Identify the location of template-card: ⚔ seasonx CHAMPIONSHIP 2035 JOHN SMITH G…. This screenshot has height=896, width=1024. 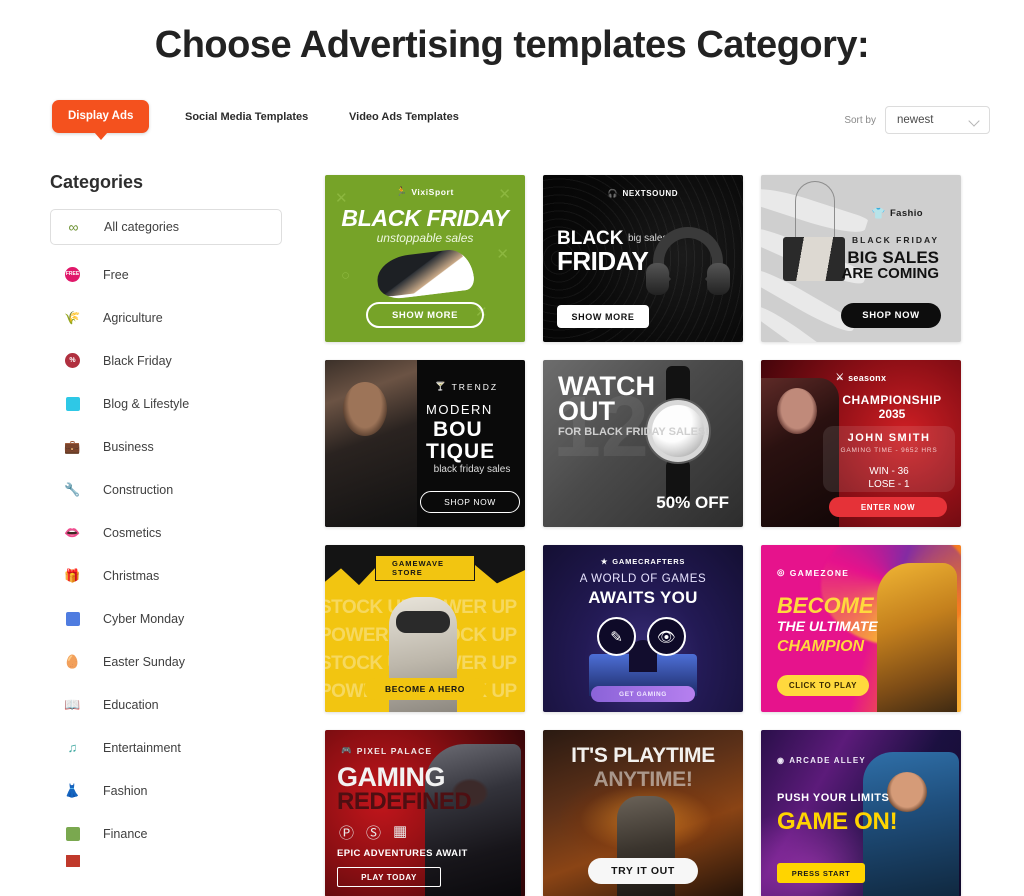
(861, 443).